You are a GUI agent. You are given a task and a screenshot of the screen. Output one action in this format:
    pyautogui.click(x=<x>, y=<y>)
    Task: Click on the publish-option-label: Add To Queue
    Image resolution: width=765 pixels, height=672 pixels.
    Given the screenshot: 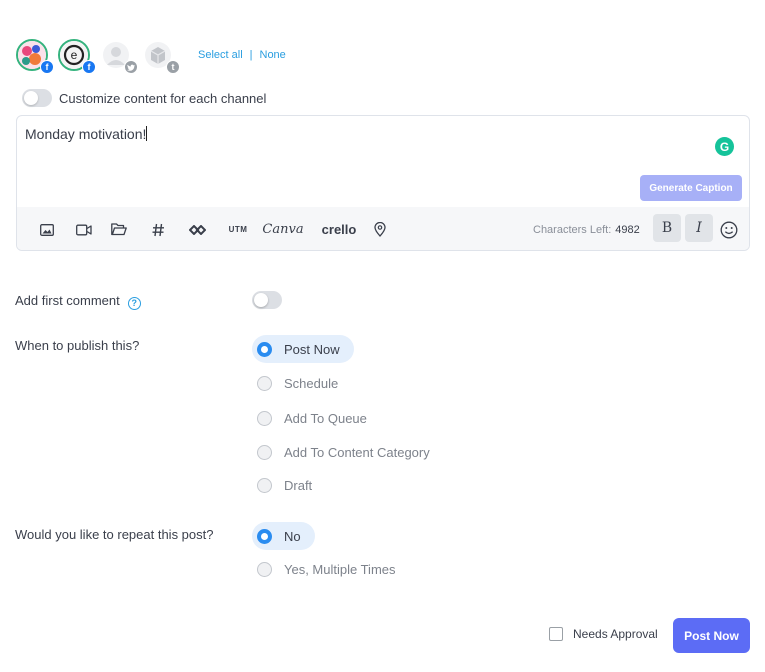 What is the action you would take?
    pyautogui.click(x=325, y=418)
    